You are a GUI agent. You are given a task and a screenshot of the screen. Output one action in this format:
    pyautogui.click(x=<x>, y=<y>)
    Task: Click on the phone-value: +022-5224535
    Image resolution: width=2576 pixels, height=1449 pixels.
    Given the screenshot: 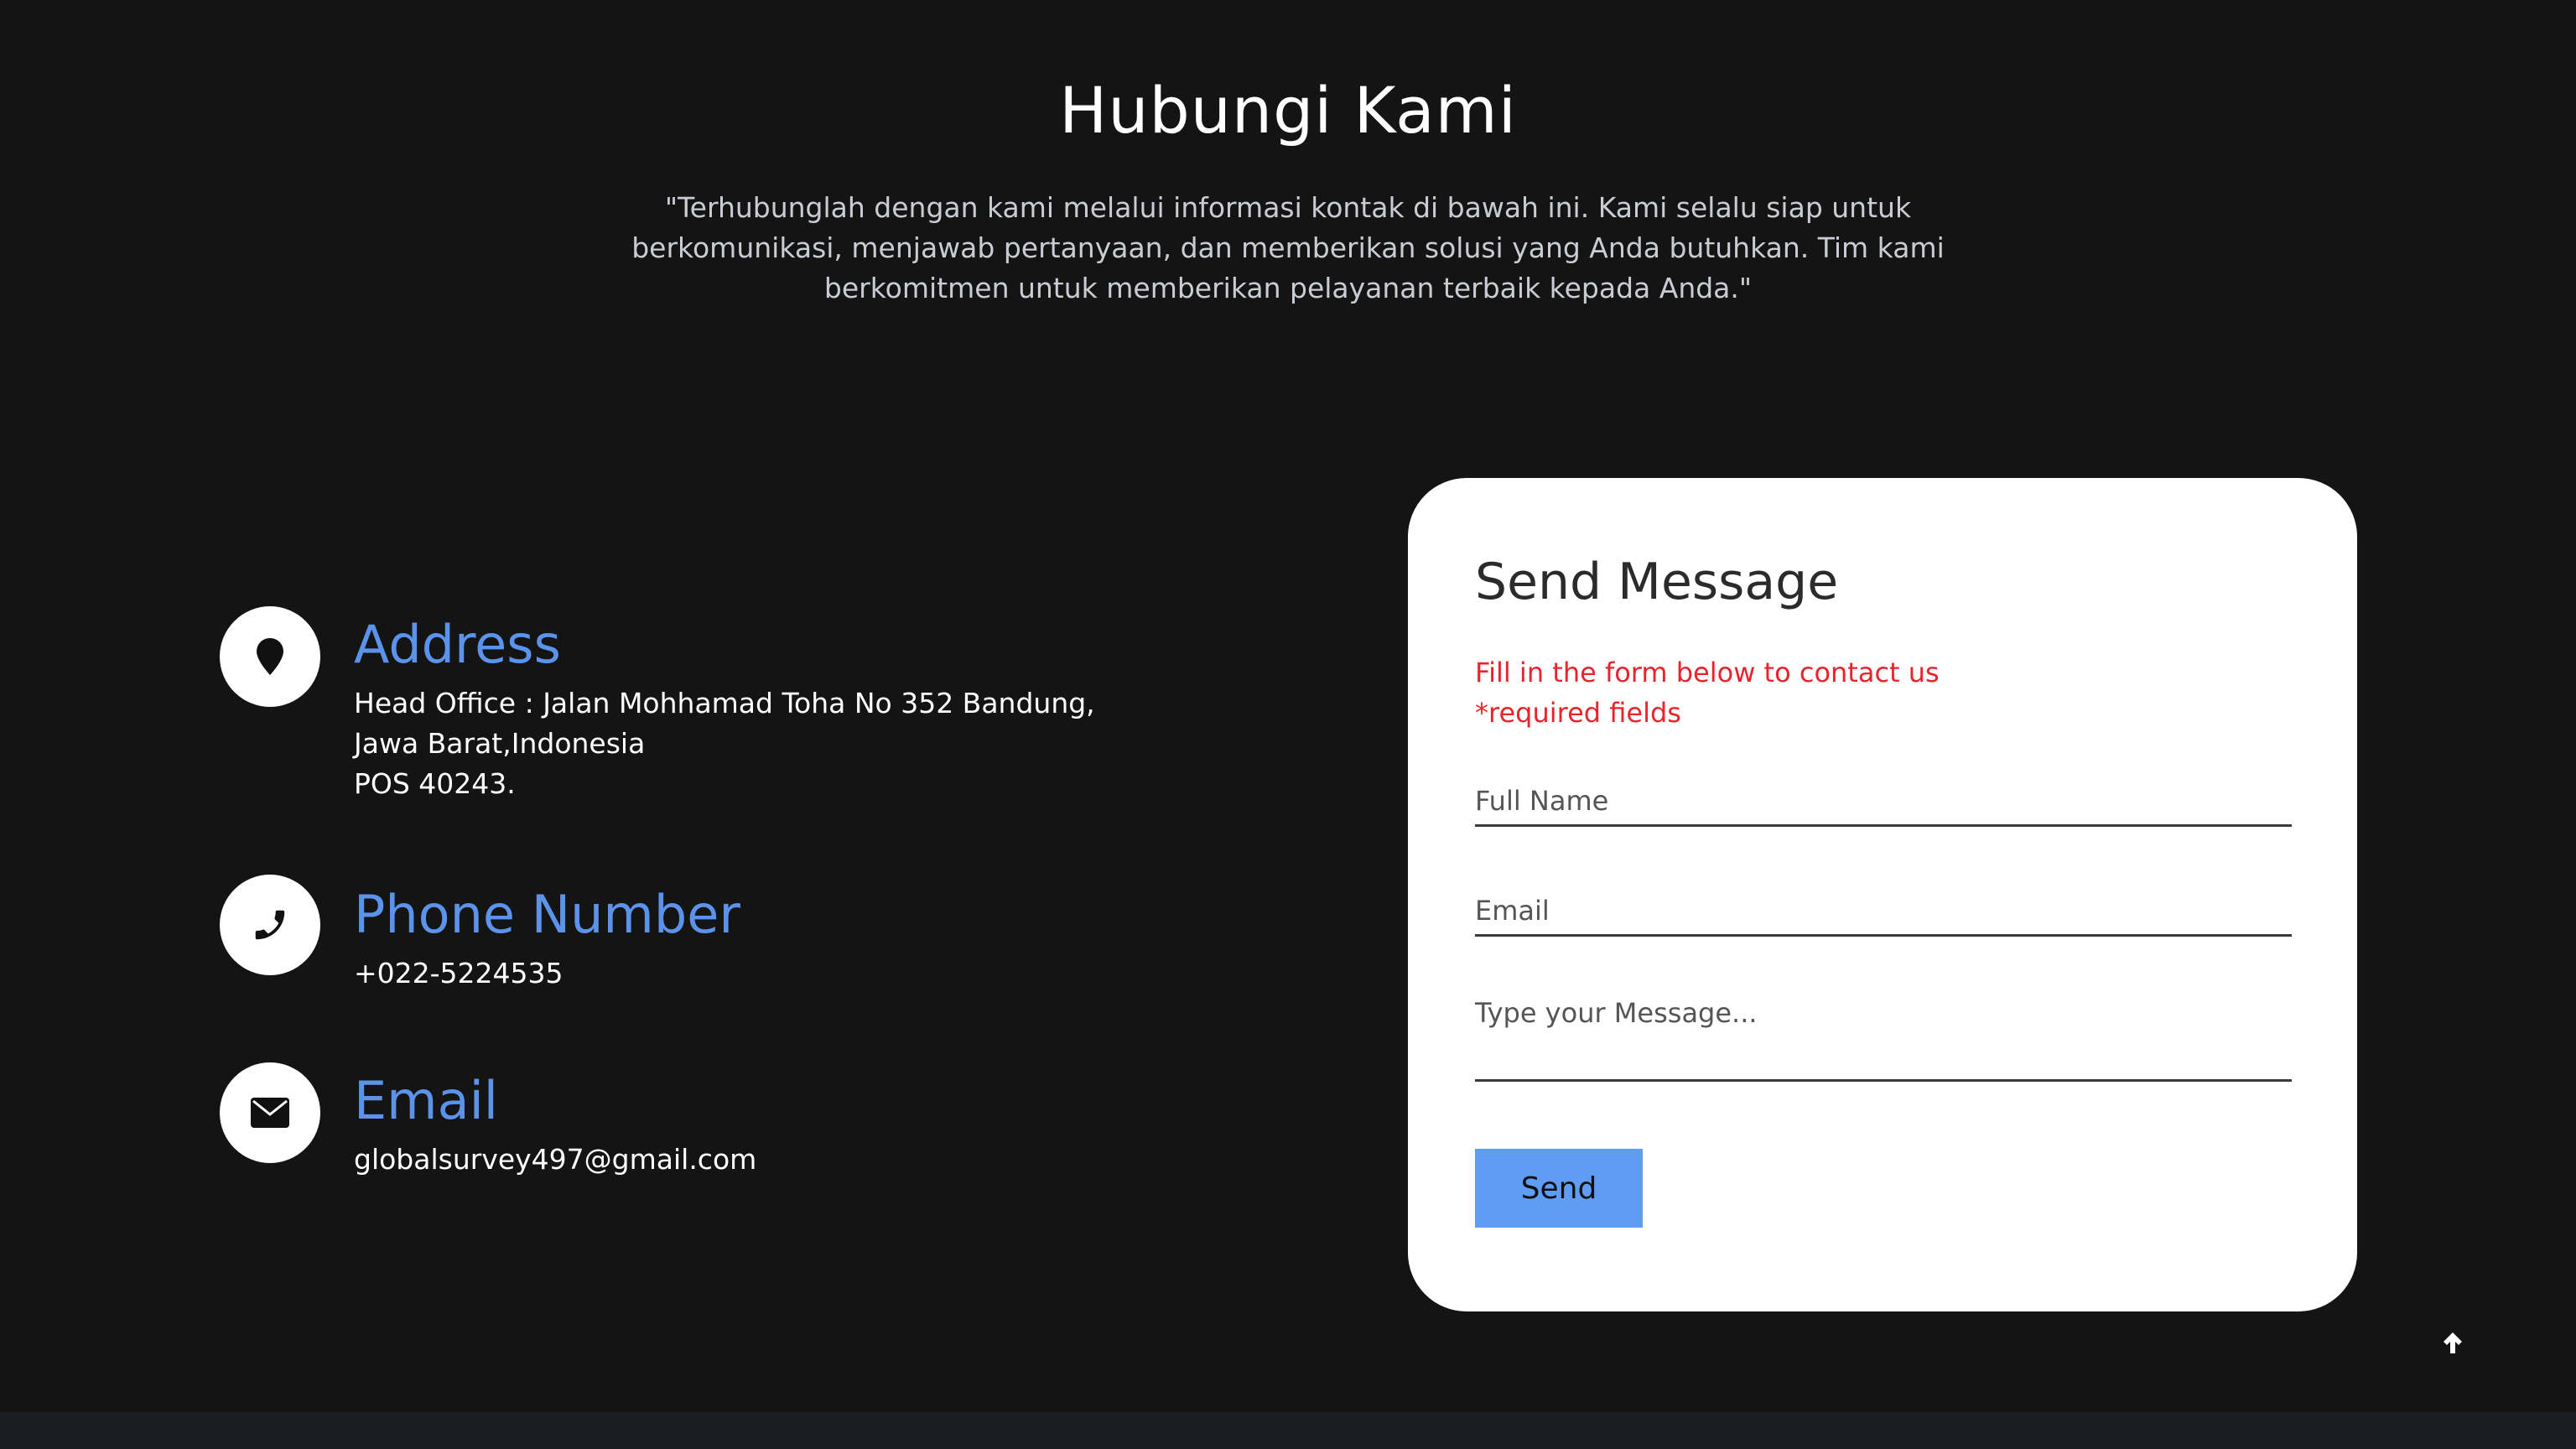 What is the action you would take?
    pyautogui.click(x=459, y=974)
    